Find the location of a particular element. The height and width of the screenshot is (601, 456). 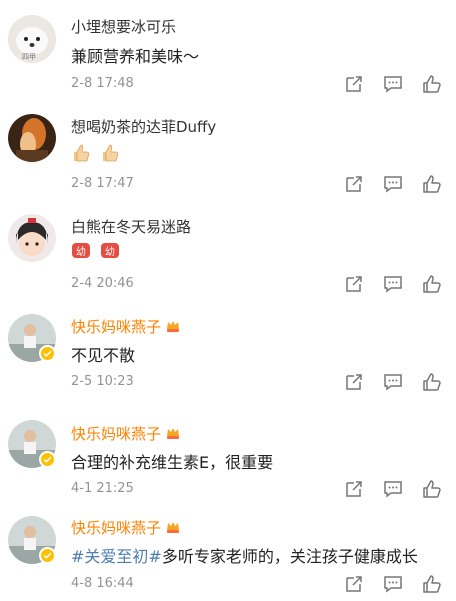

avatar: 四甲 is located at coordinates (32, 39).